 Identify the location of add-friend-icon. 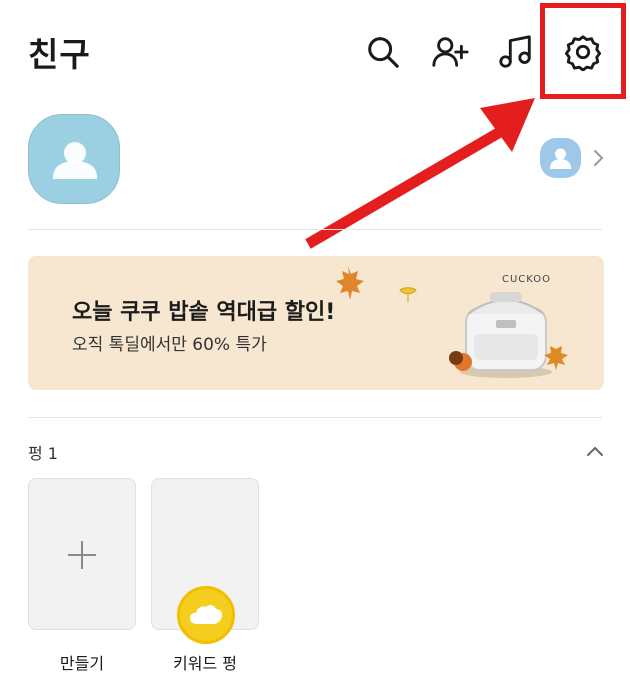
(450, 52).